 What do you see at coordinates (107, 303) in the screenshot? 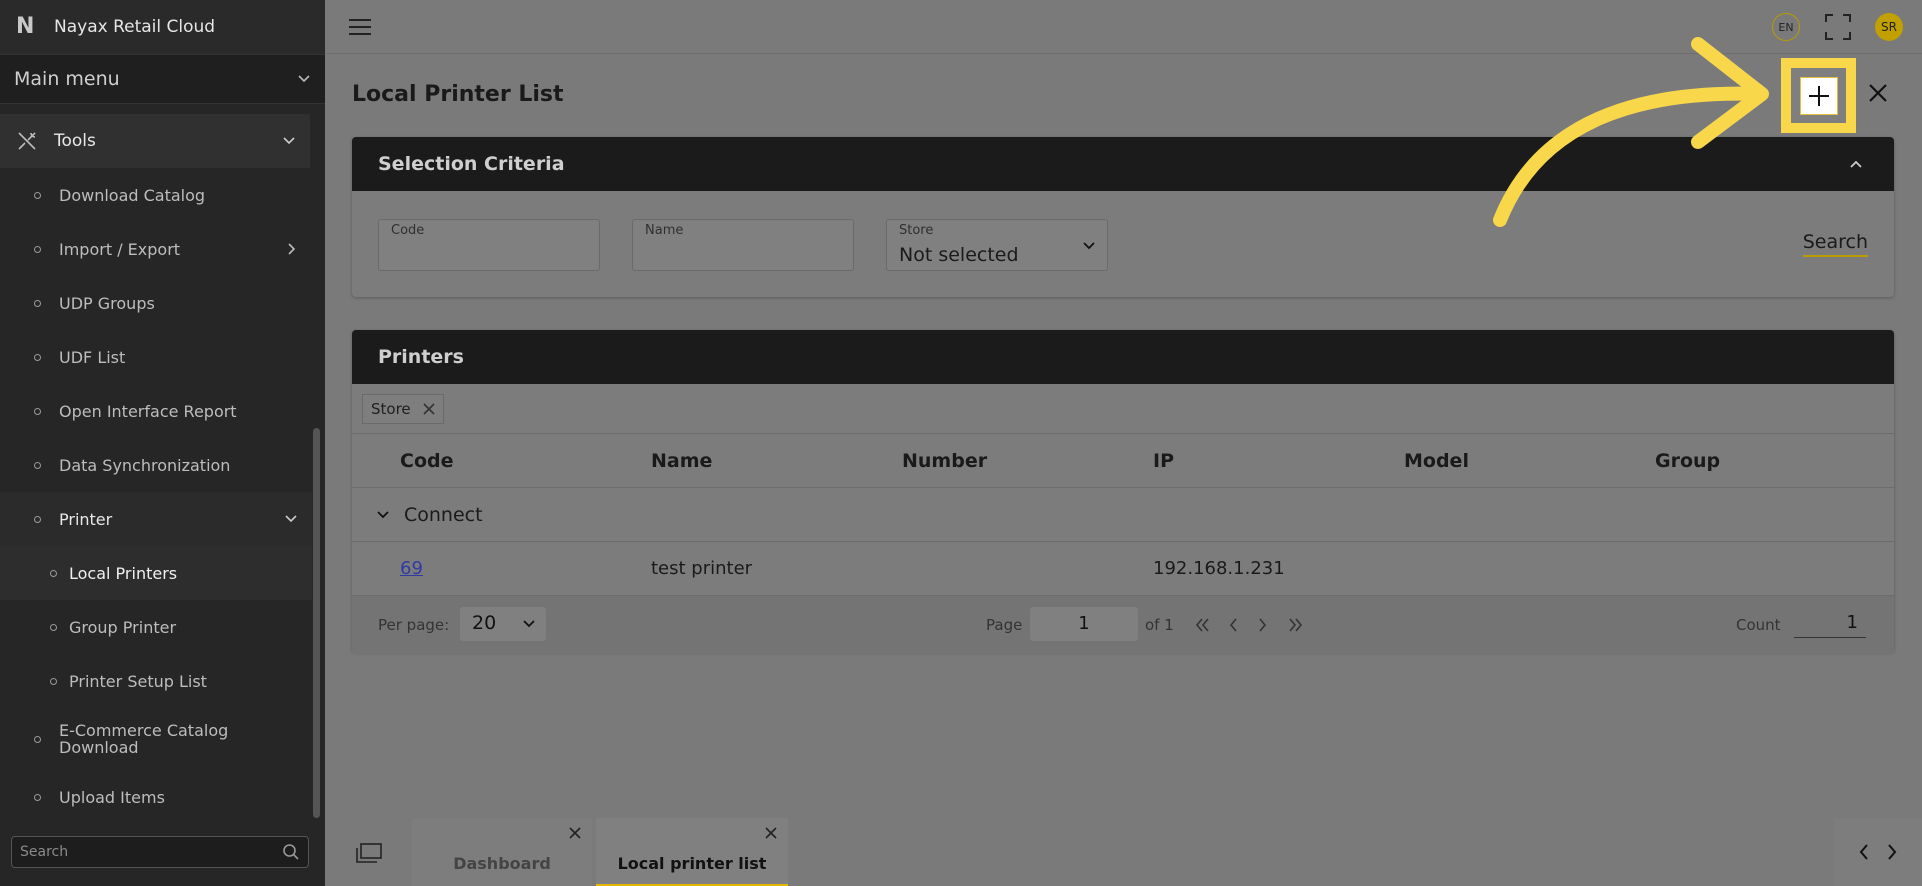
I see `sidebar-item-label: UDP Groups` at bounding box center [107, 303].